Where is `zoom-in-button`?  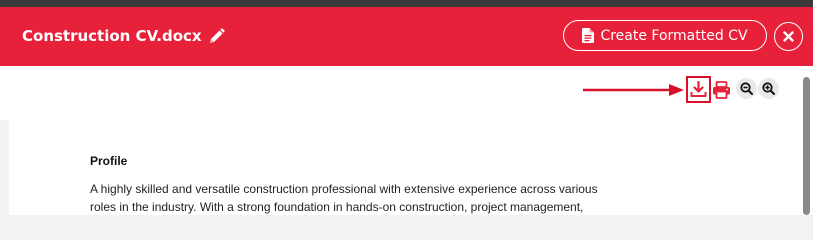
zoom-in-button is located at coordinates (768, 88).